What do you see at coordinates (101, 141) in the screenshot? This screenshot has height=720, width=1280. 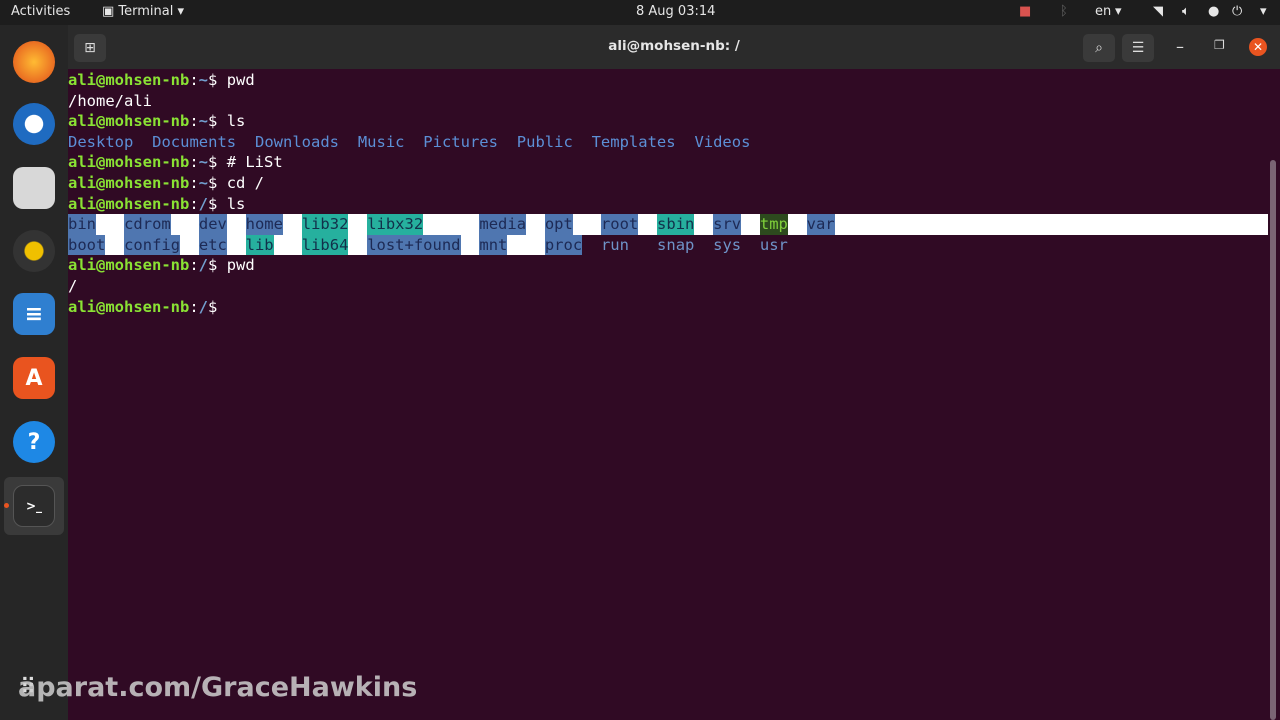 I see `directory-entry: Desktop` at bounding box center [101, 141].